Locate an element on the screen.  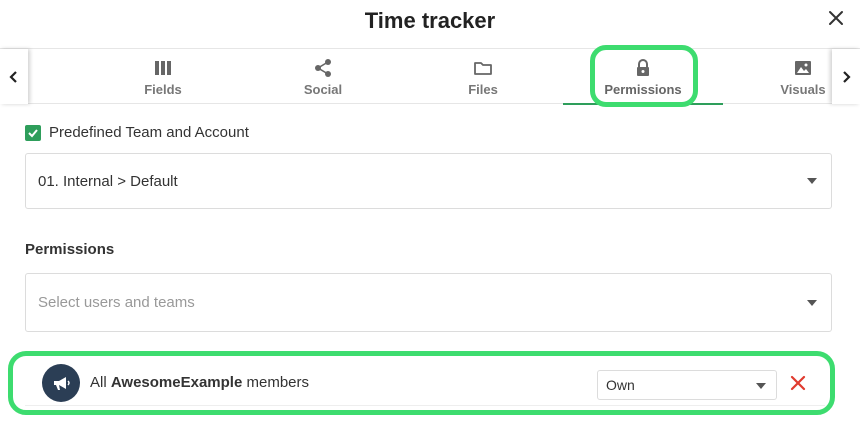
predefined-team-checkbox is located at coordinates (33, 132).